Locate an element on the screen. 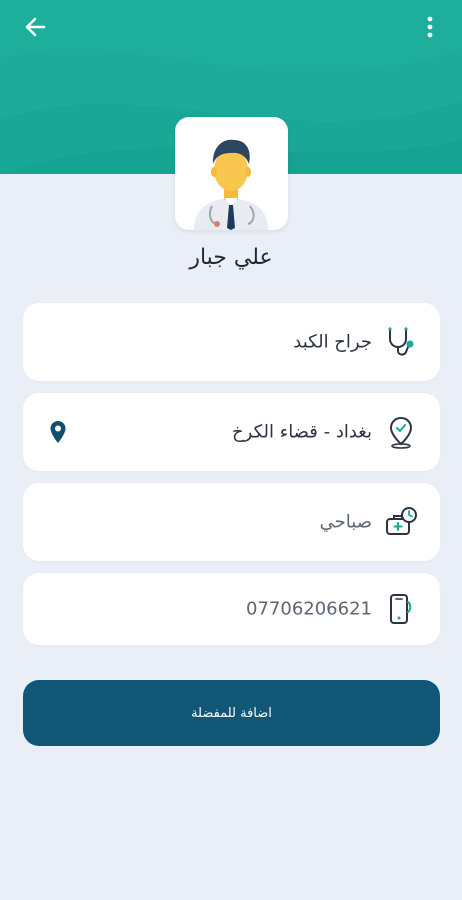  location-card: بغداد - قضاء الكرخ is located at coordinates (231, 432).